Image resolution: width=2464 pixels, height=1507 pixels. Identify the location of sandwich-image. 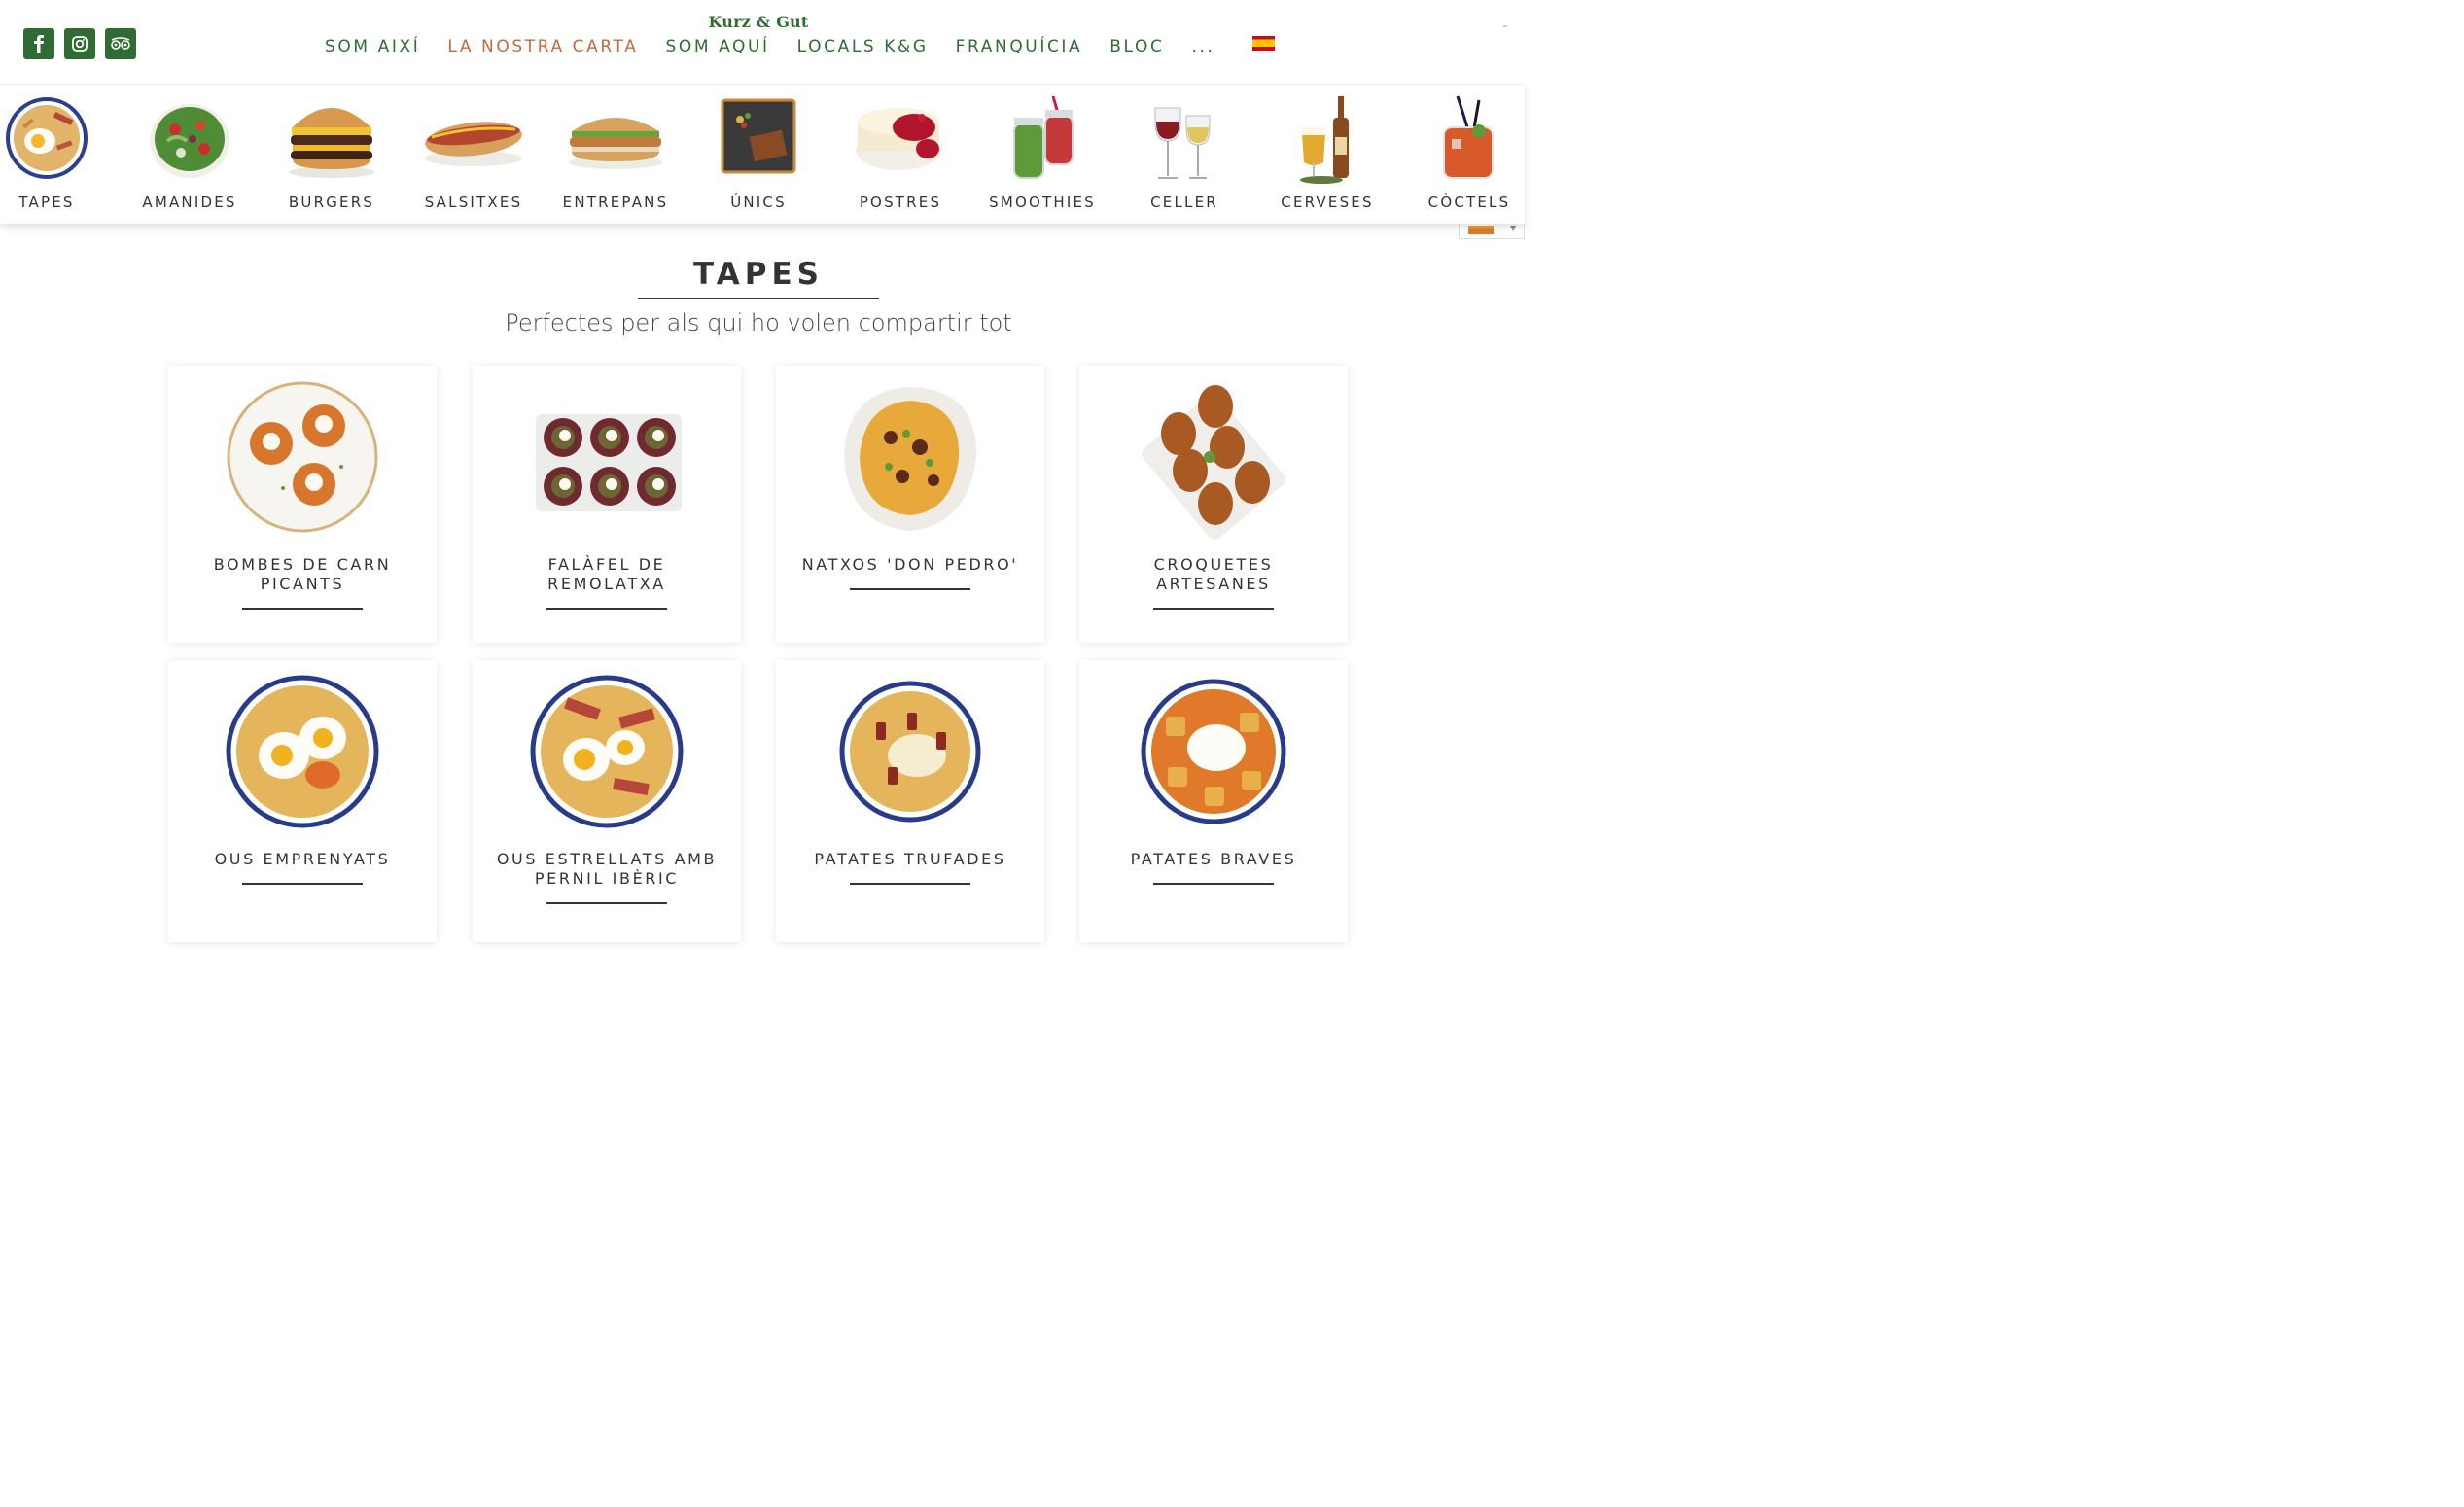
(615, 143).